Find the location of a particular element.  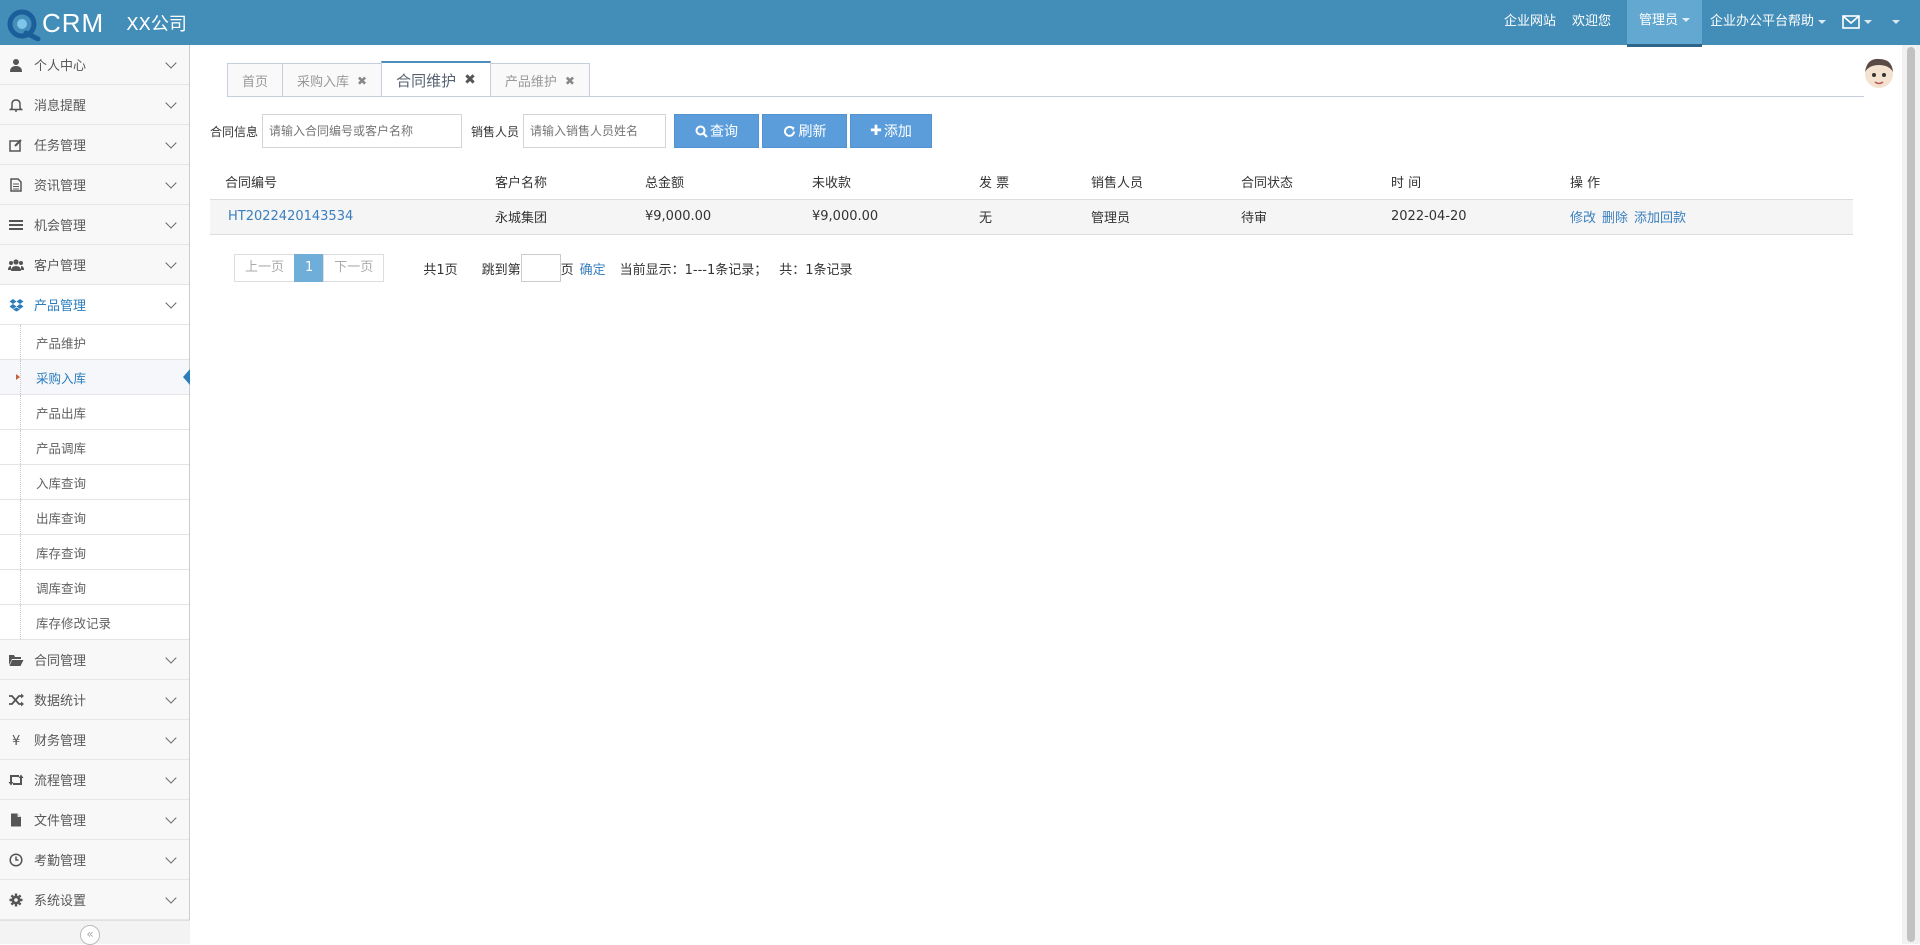

edit-link: 修改 is located at coordinates (1583, 218).